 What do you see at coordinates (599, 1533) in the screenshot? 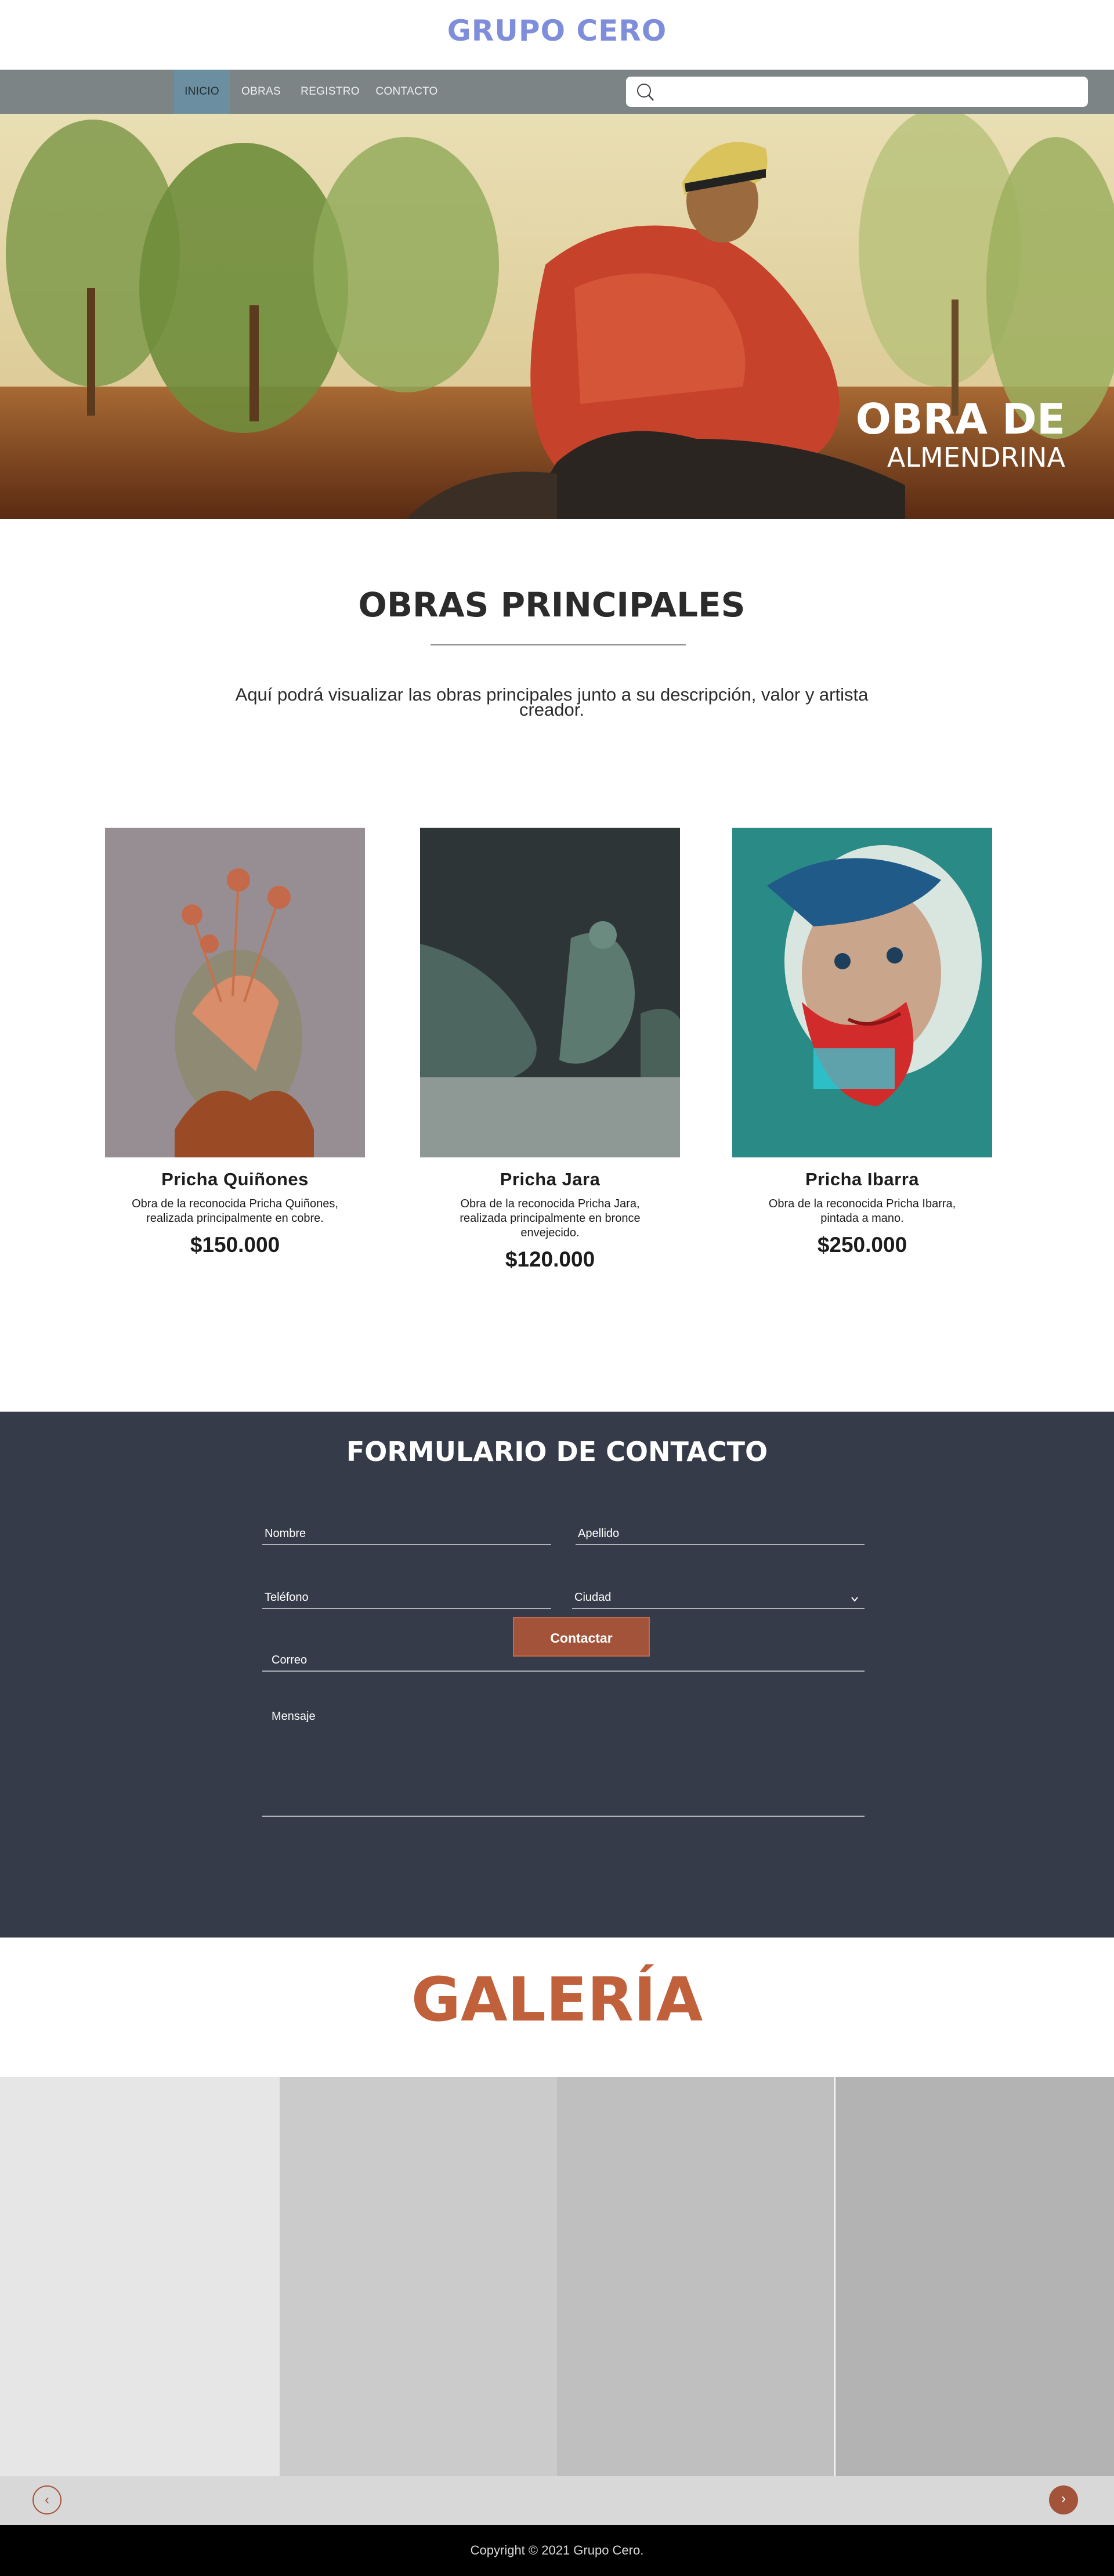
I see `last-name-label: Apellido` at bounding box center [599, 1533].